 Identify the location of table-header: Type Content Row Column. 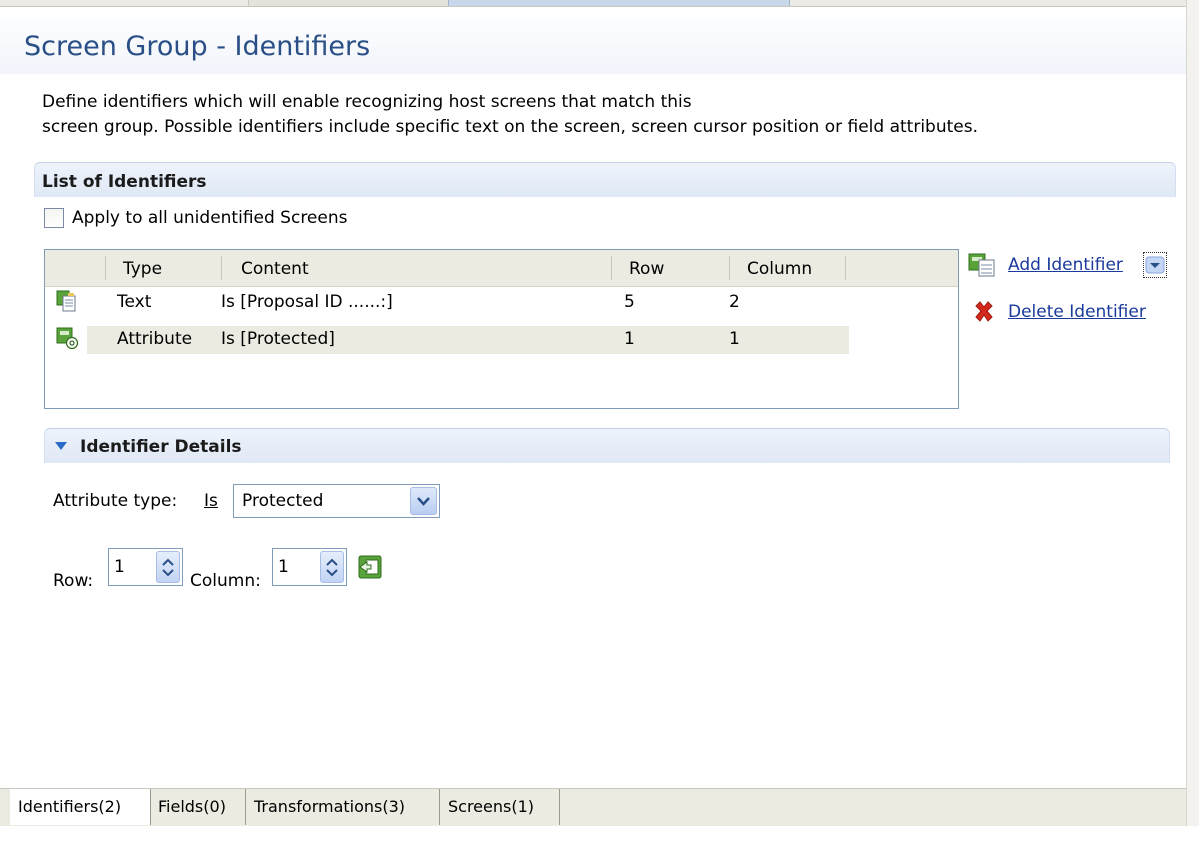
(501, 268).